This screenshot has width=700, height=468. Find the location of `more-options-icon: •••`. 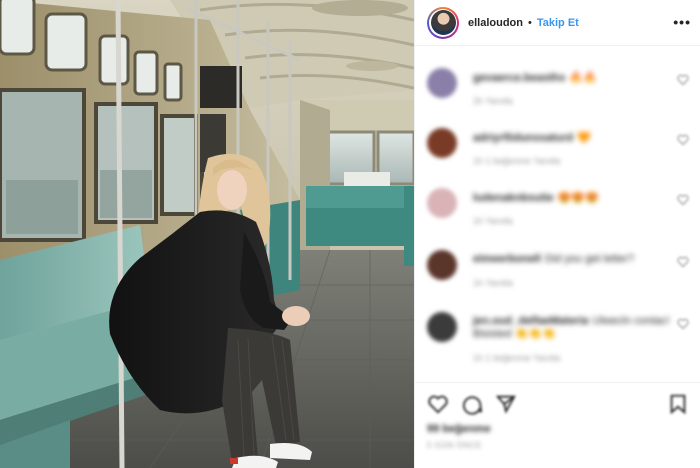

more-options-icon: ••• is located at coordinates (682, 22).